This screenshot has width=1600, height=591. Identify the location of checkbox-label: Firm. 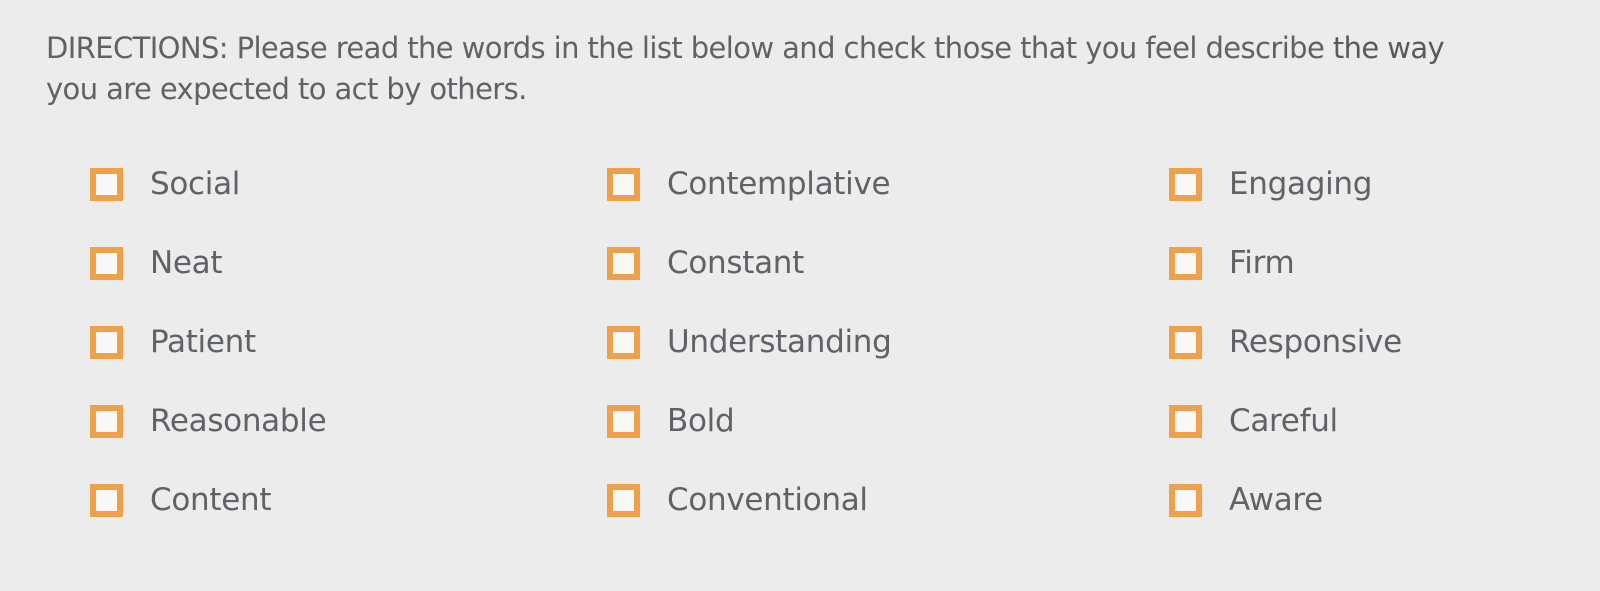
(1262, 263).